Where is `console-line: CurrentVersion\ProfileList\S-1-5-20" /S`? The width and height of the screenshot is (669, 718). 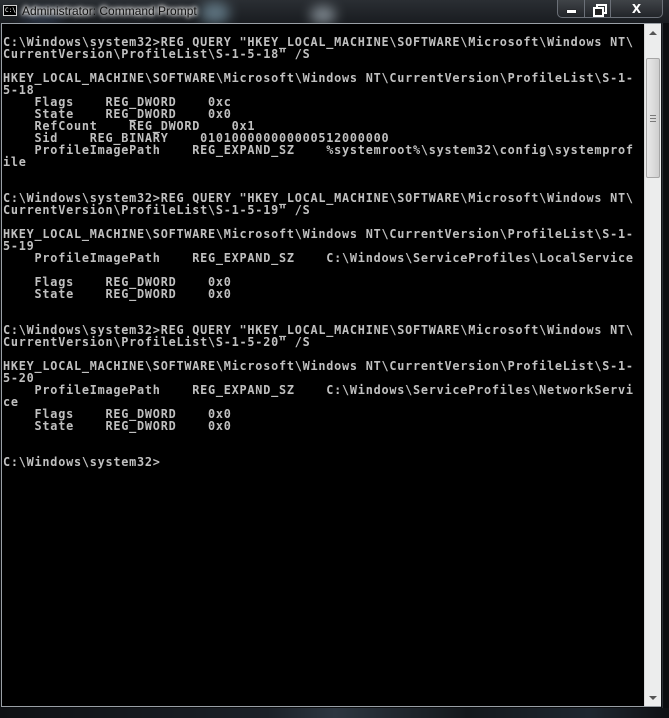 console-line: CurrentVersion\ProfileList\S-1-5-20" /S is located at coordinates (157, 342).